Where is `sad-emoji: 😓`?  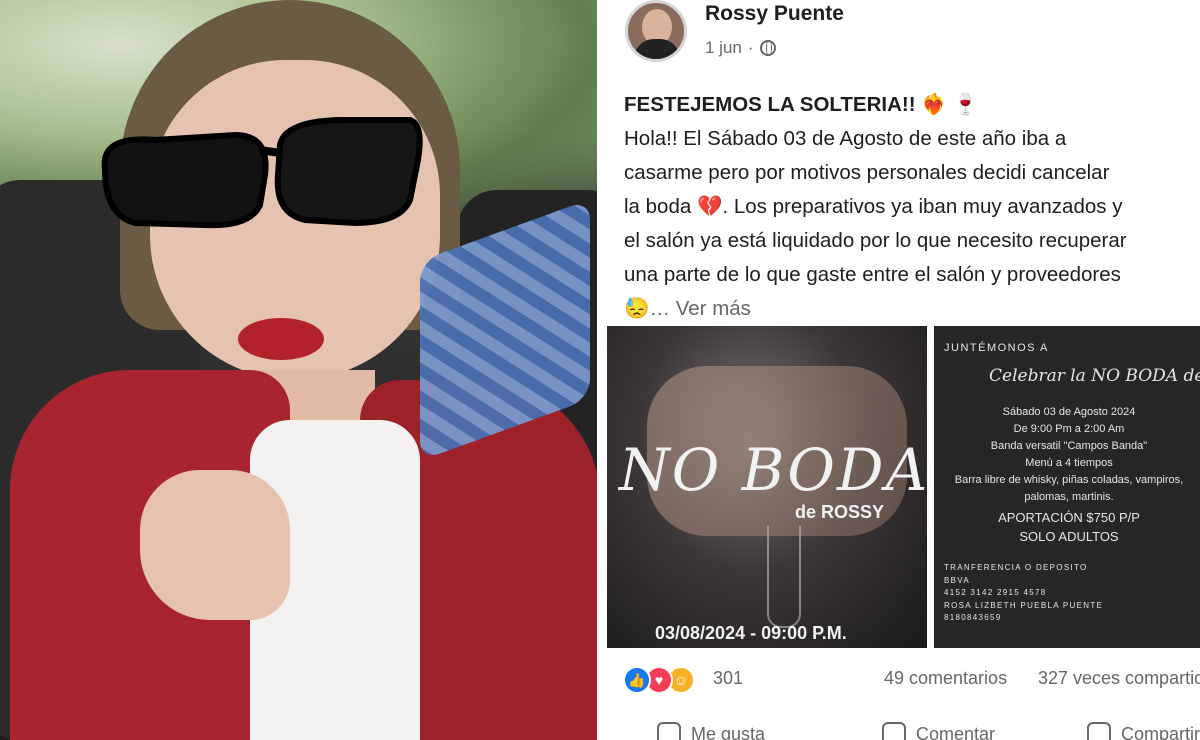 sad-emoji: 😓 is located at coordinates (637, 308).